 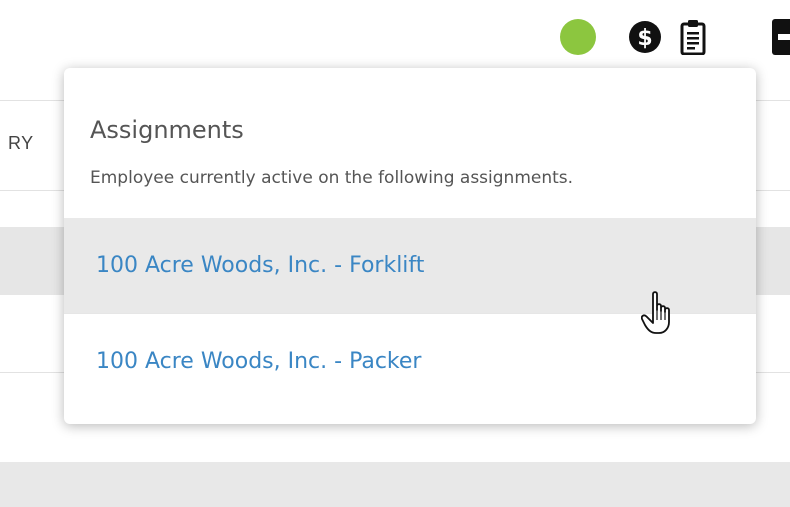 What do you see at coordinates (260, 265) in the screenshot?
I see `assignment-link: 100 Acre Woods, Inc. - Forklift` at bounding box center [260, 265].